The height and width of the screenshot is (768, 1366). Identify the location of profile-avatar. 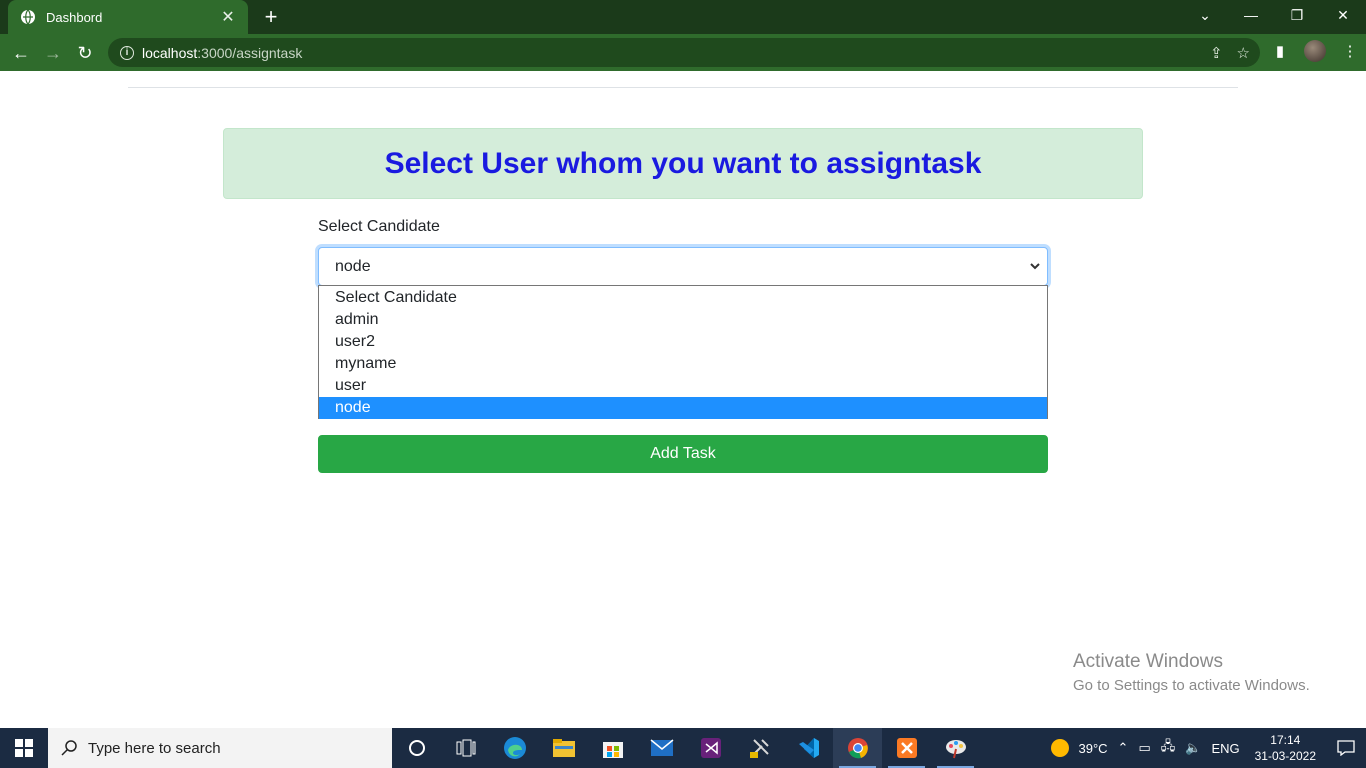
(1315, 51).